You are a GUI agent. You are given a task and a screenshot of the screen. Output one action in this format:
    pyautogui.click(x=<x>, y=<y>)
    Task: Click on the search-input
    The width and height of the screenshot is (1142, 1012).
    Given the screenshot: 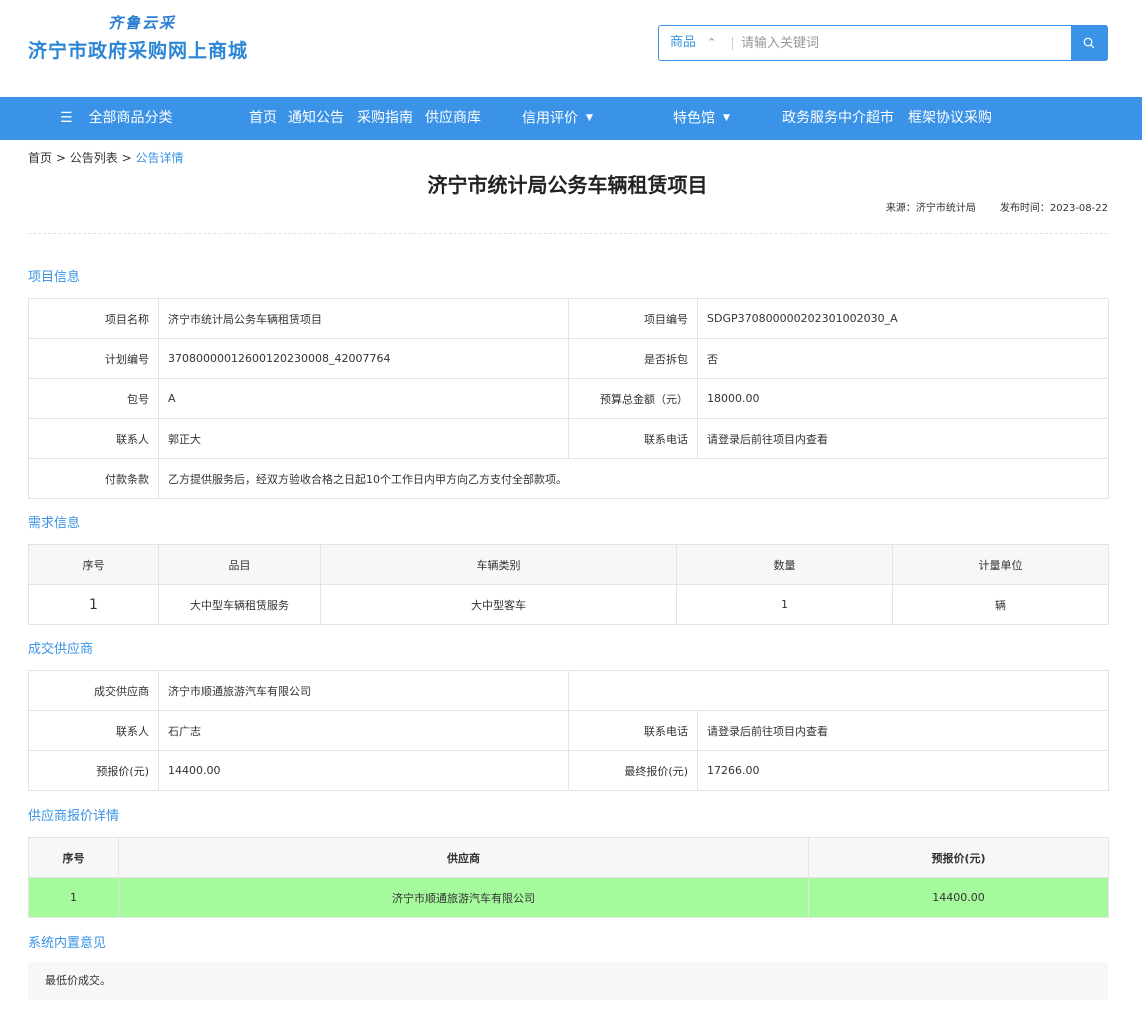 What is the action you would take?
    pyautogui.click(x=901, y=43)
    